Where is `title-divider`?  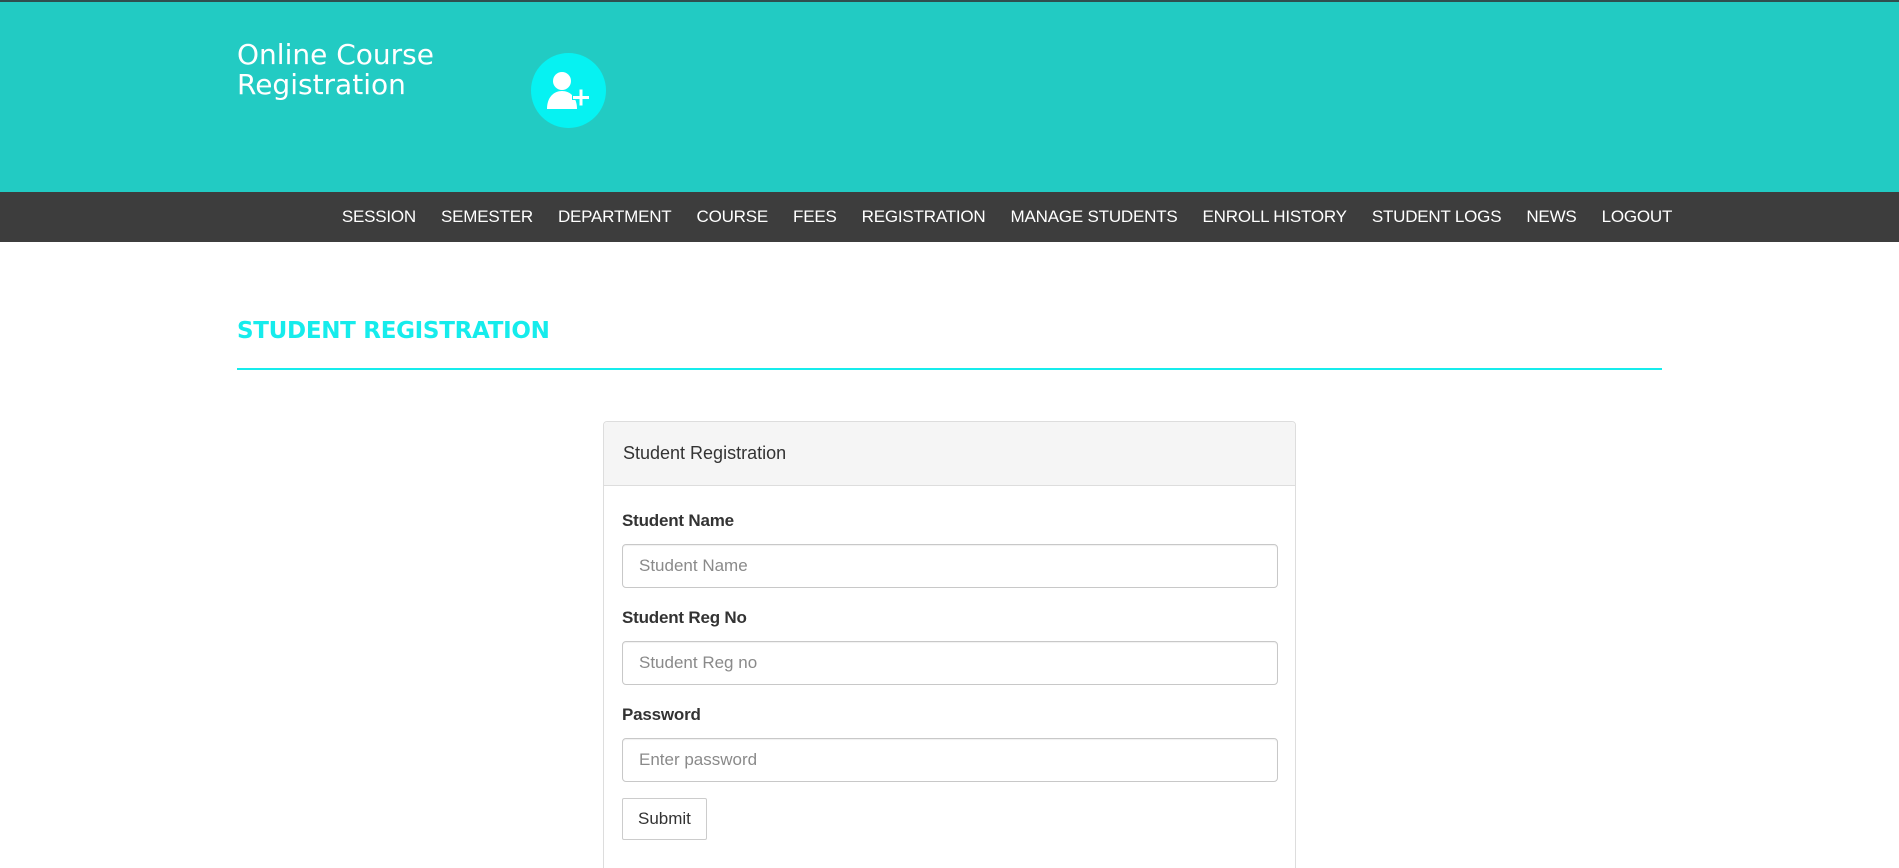 title-divider is located at coordinates (949, 369).